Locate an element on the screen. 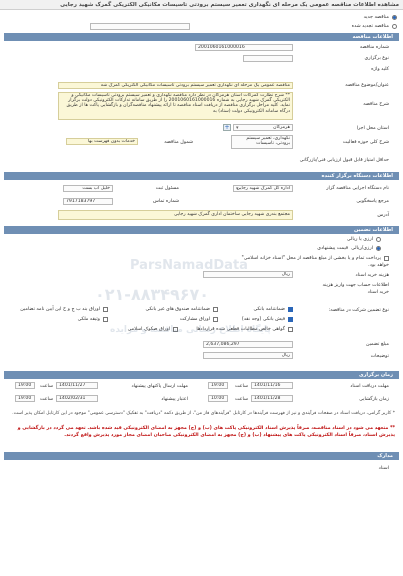 This screenshot has height=576, width=403. treasury-checkbox is located at coordinates (386, 258).